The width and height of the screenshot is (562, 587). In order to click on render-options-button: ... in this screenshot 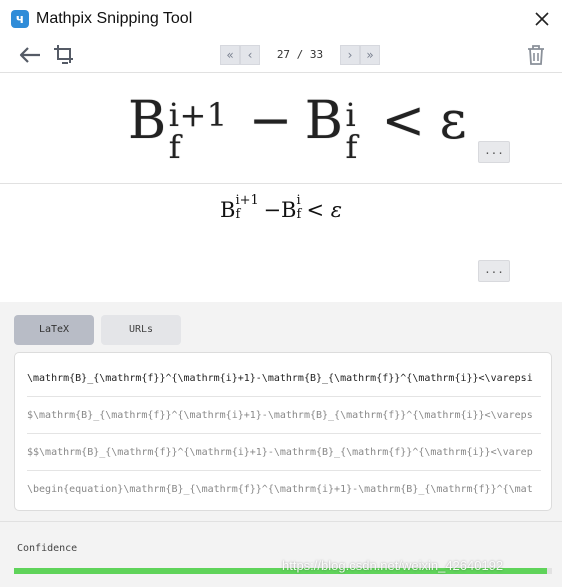, I will do `click(494, 271)`.